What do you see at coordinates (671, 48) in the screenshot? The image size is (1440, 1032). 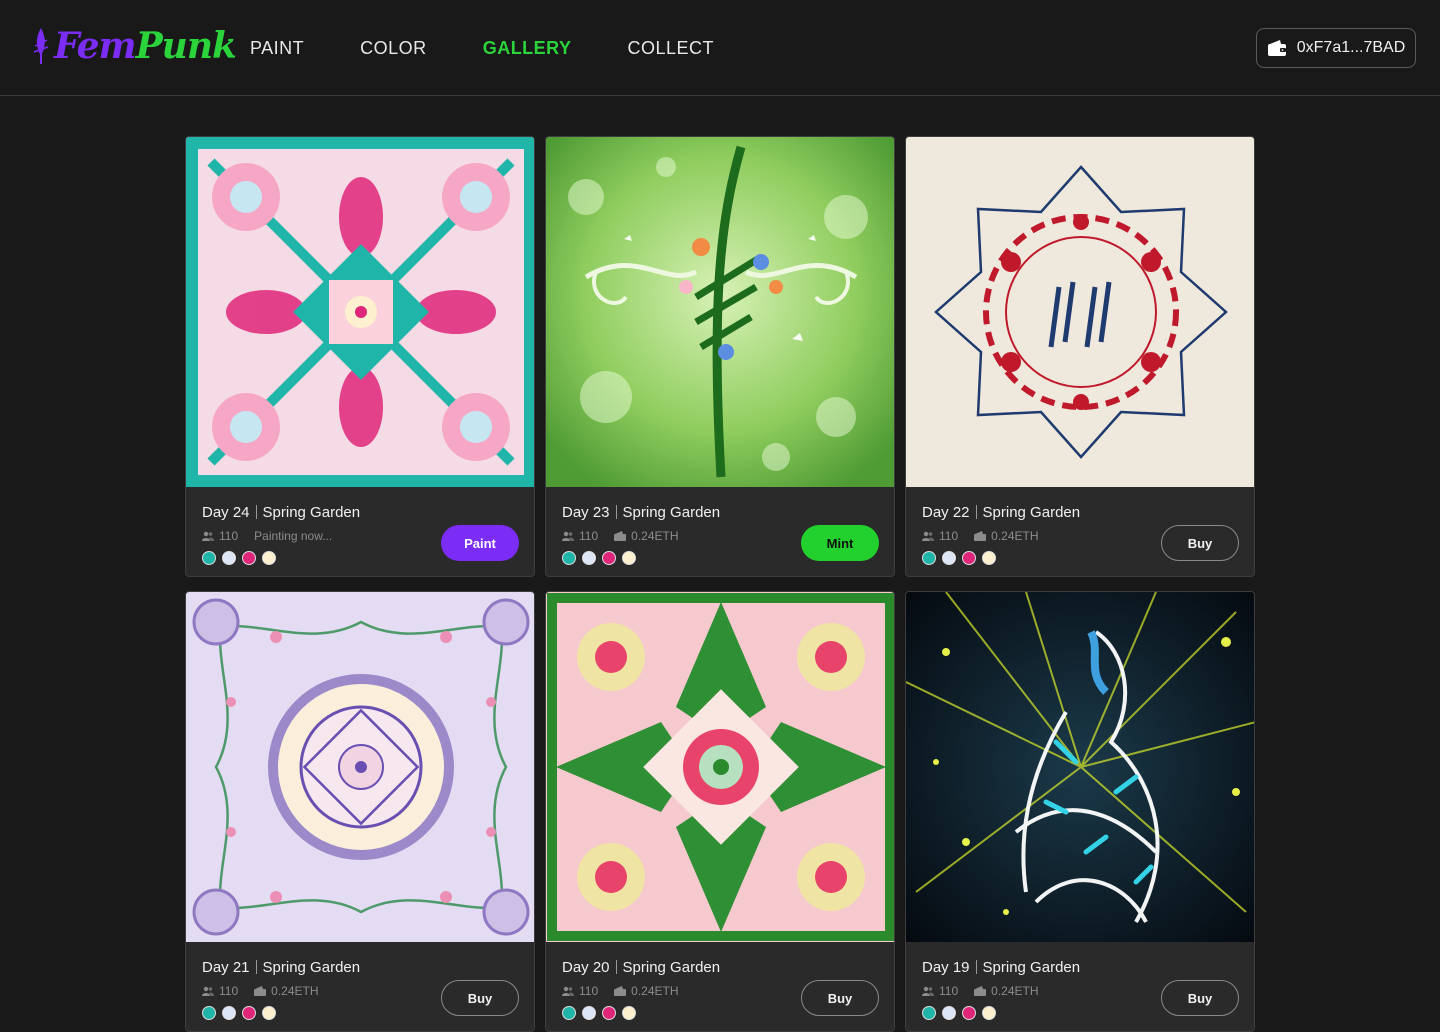 I see `nav-collect: COLLECT` at bounding box center [671, 48].